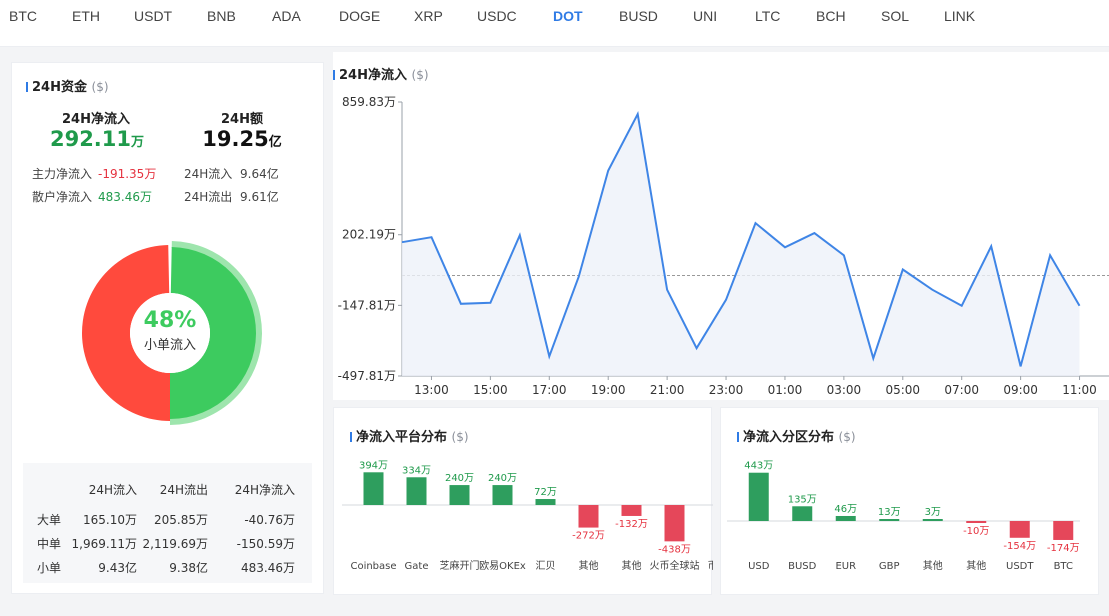 This screenshot has height=616, width=1109. Describe the element at coordinates (49, 568) in the screenshot. I see `table-row-label: 小单` at that location.